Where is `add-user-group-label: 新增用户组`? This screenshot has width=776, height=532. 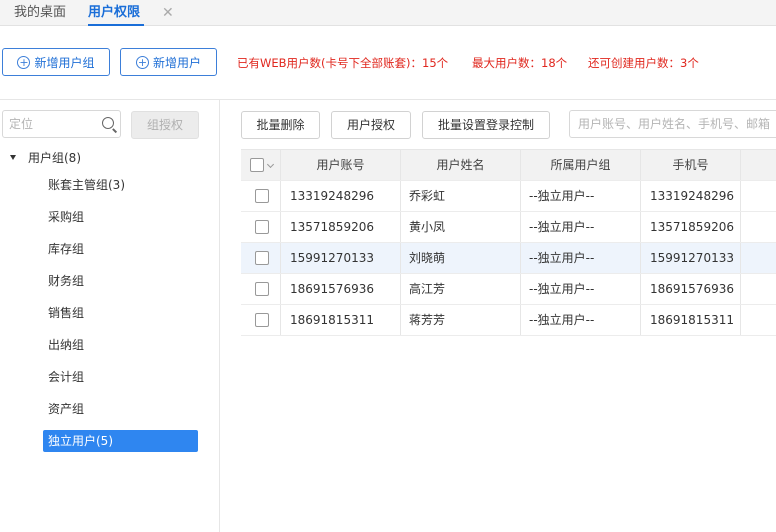
add-user-group-label: 新增用户组 is located at coordinates (64, 62).